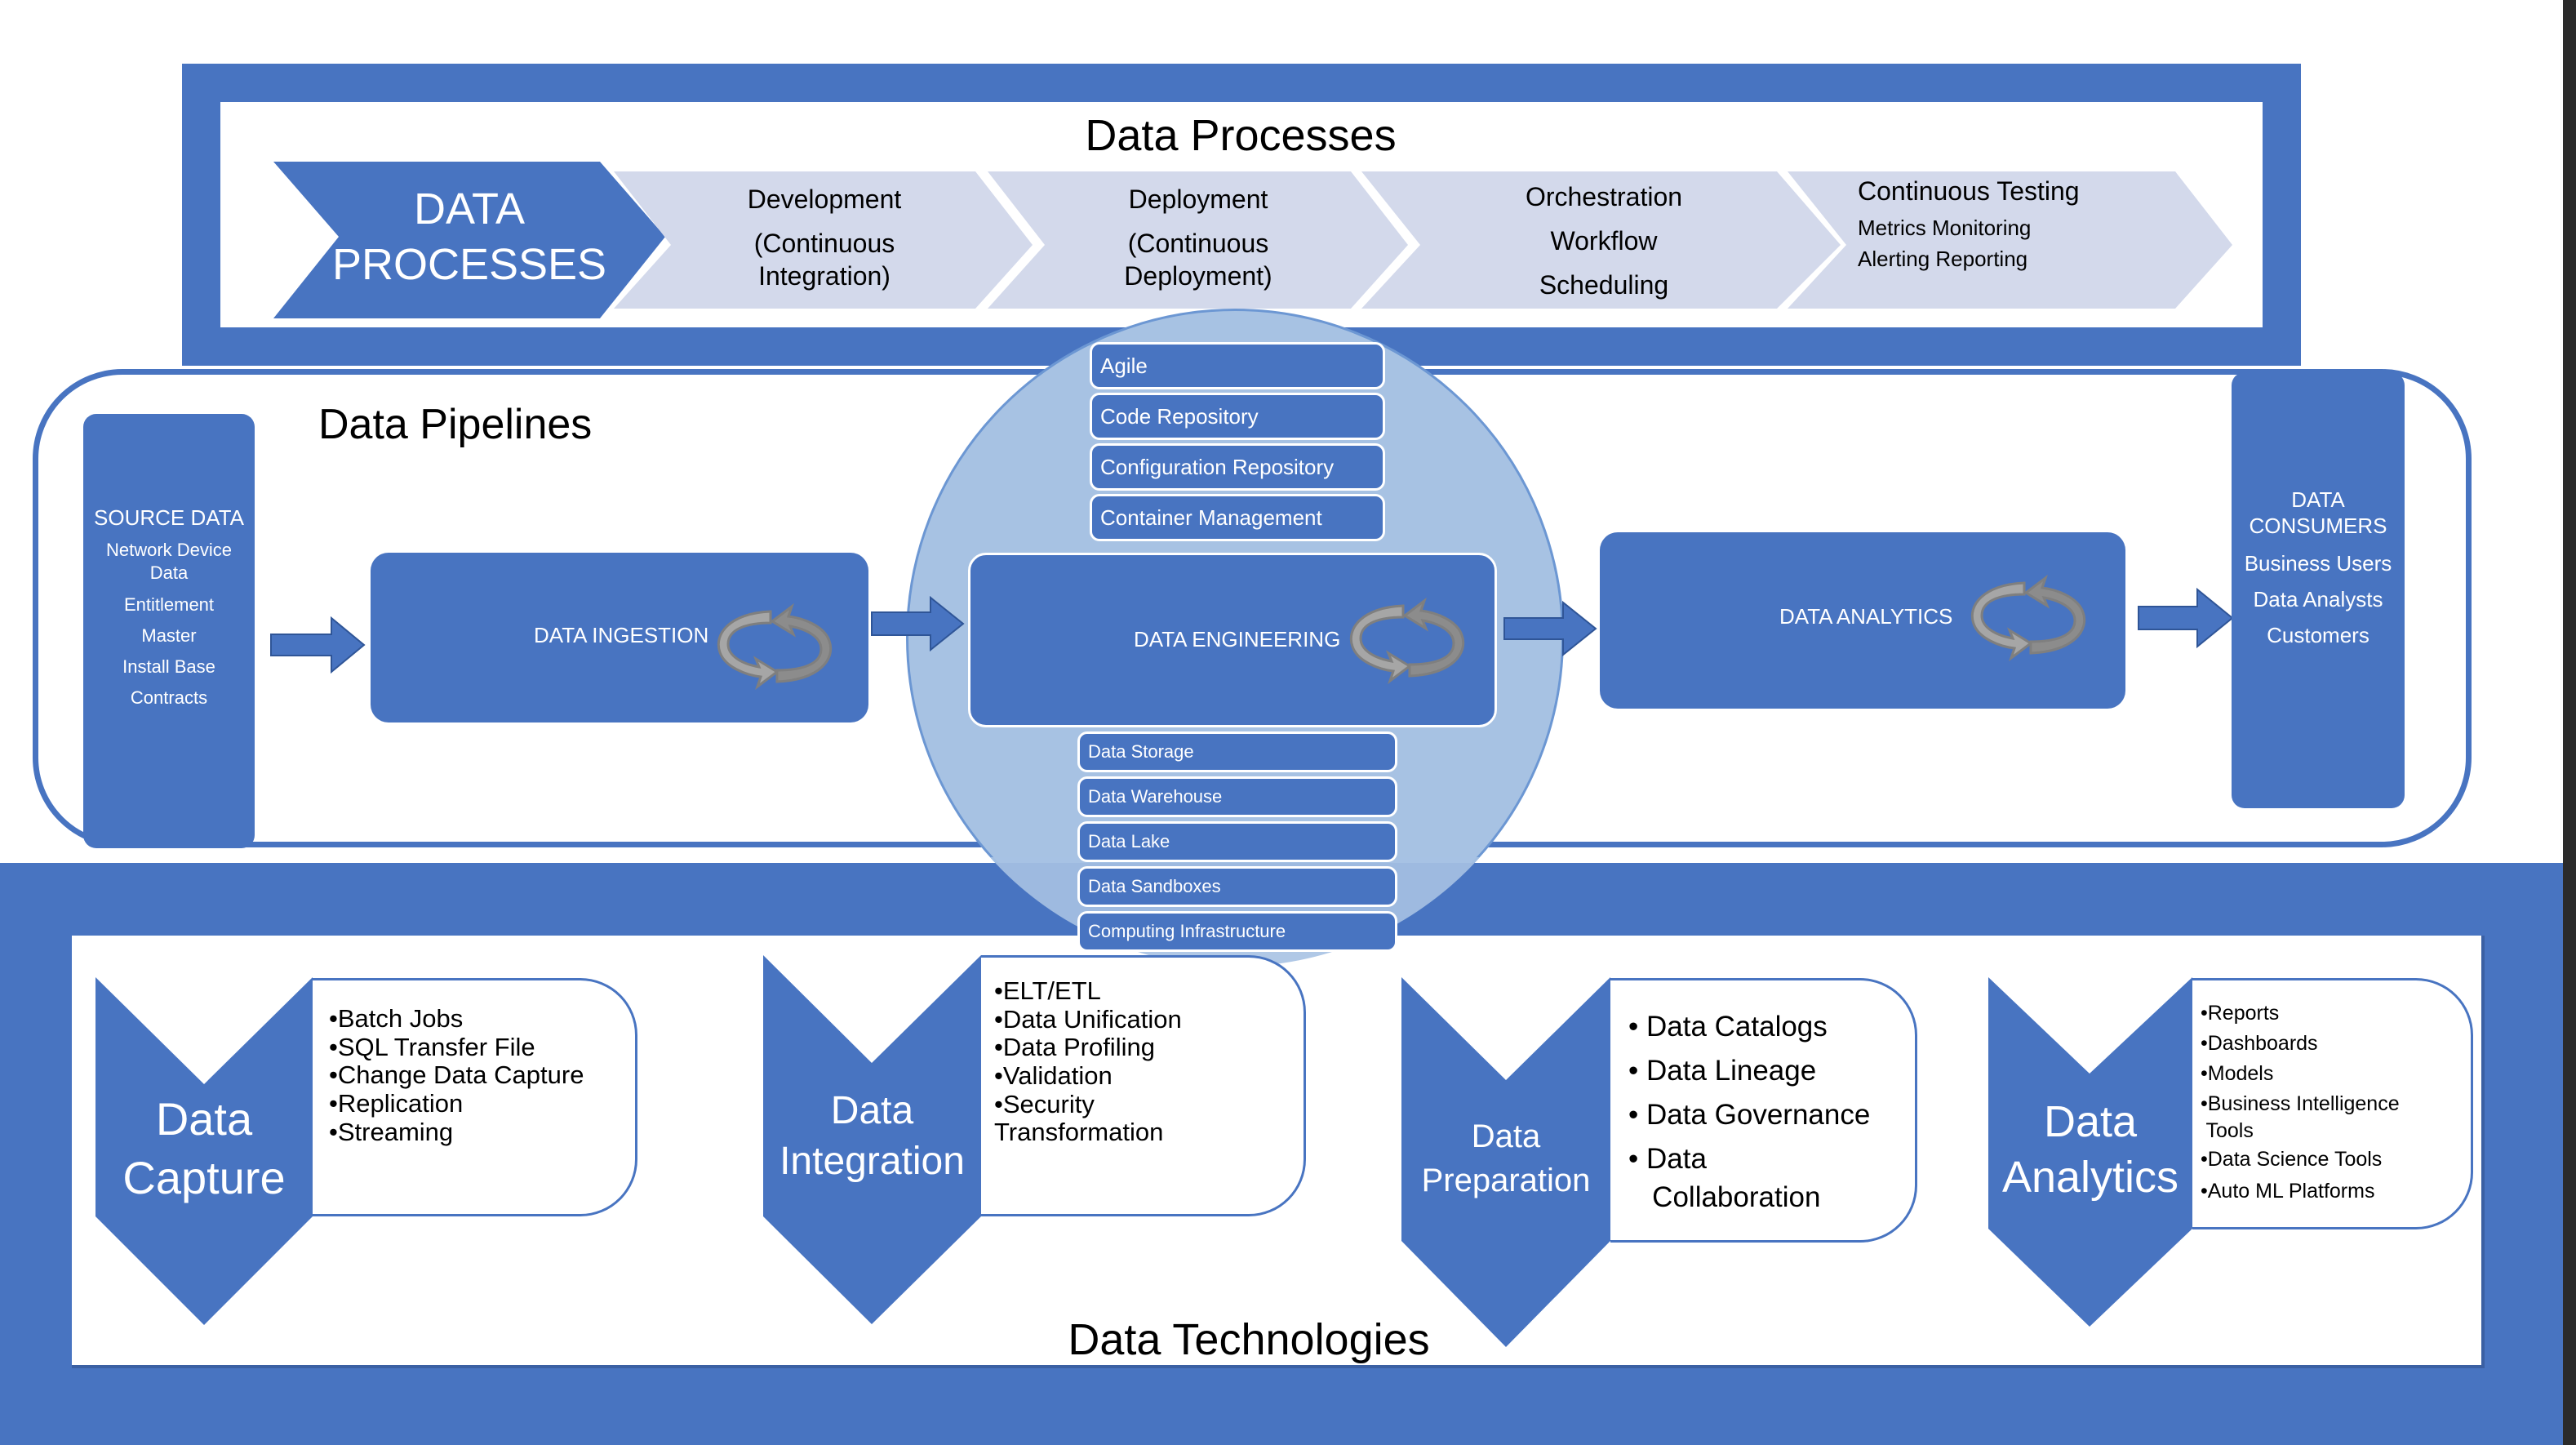 The width and height of the screenshot is (2576, 1445). Describe the element at coordinates (396, 1103) in the screenshot. I see `tech-item: •Replication` at that location.